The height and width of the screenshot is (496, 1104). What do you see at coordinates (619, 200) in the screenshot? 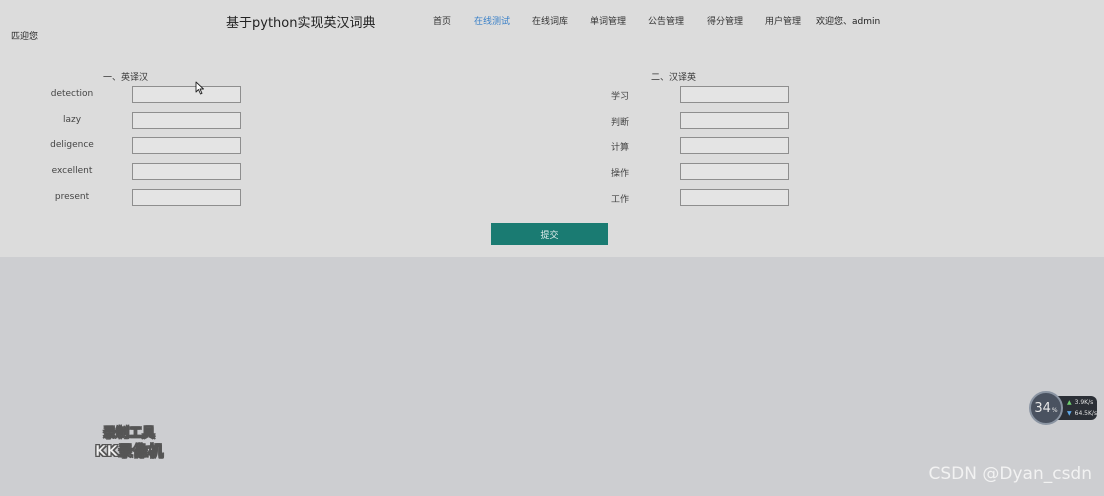
I see `cn-word-label: 工作` at bounding box center [619, 200].